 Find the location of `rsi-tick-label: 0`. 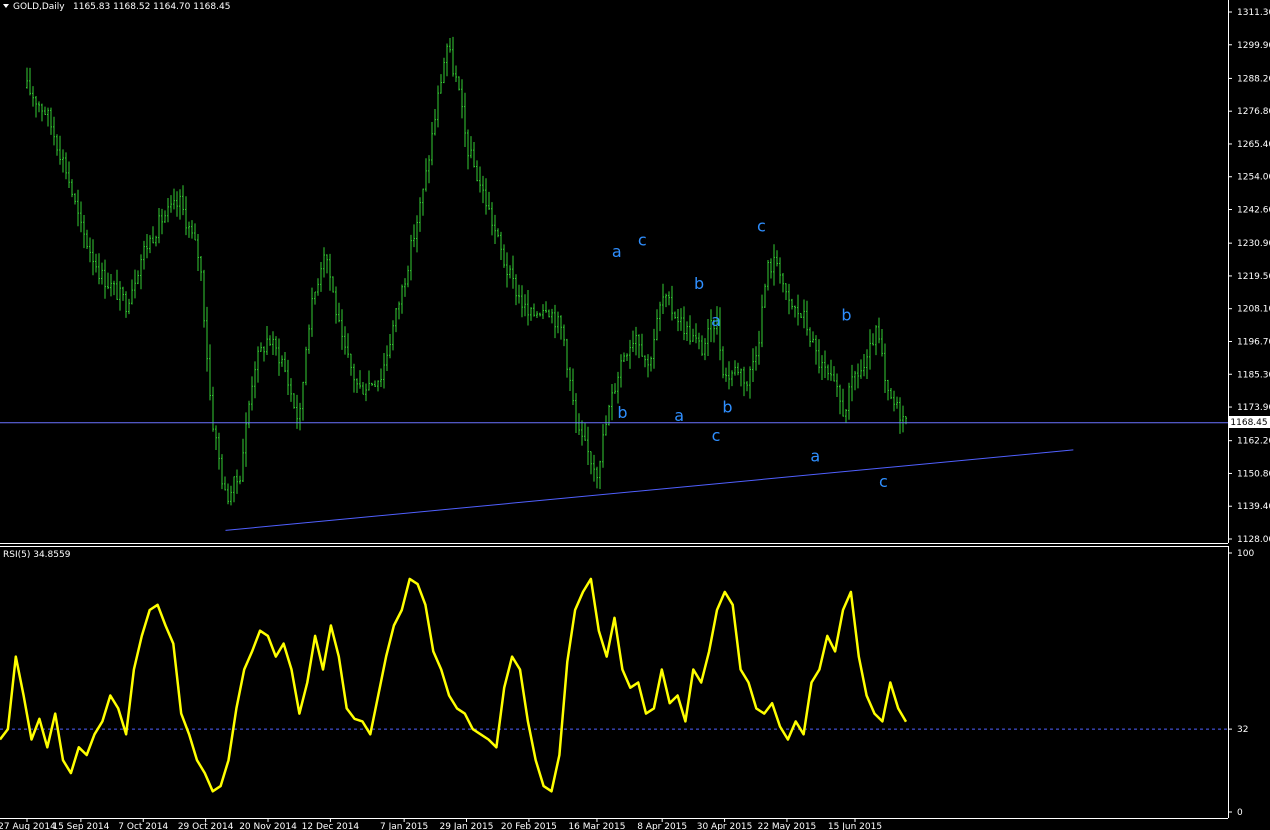

rsi-tick-label: 0 is located at coordinates (1240, 813).